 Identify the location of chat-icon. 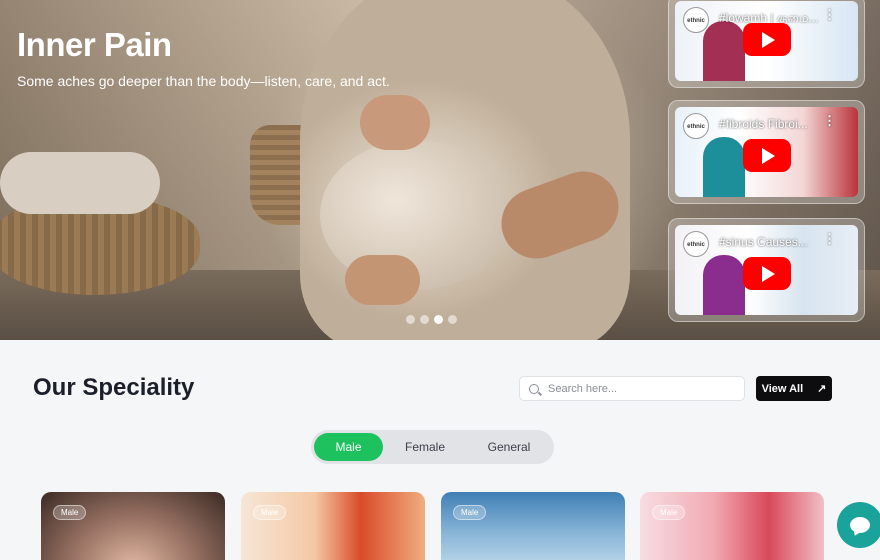
(860, 525).